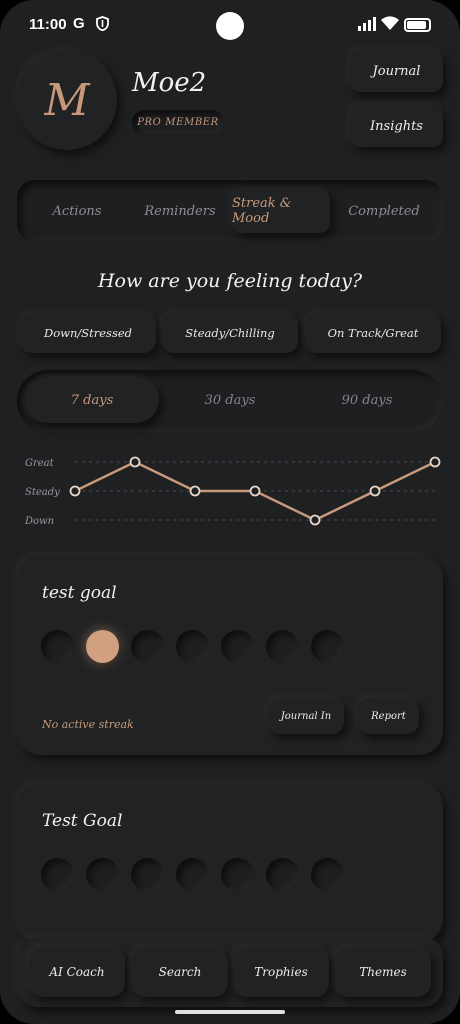  Describe the element at coordinates (230, 333) in the screenshot. I see `mood-steady-chilling-button: Steady/Chilling` at that location.